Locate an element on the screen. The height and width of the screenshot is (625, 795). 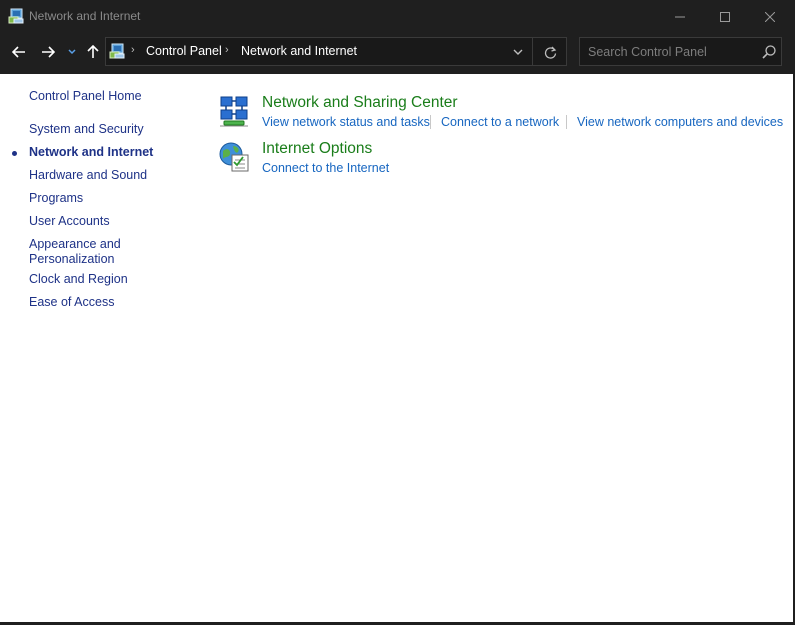
arrow-left-icon is located at coordinates (18, 52).